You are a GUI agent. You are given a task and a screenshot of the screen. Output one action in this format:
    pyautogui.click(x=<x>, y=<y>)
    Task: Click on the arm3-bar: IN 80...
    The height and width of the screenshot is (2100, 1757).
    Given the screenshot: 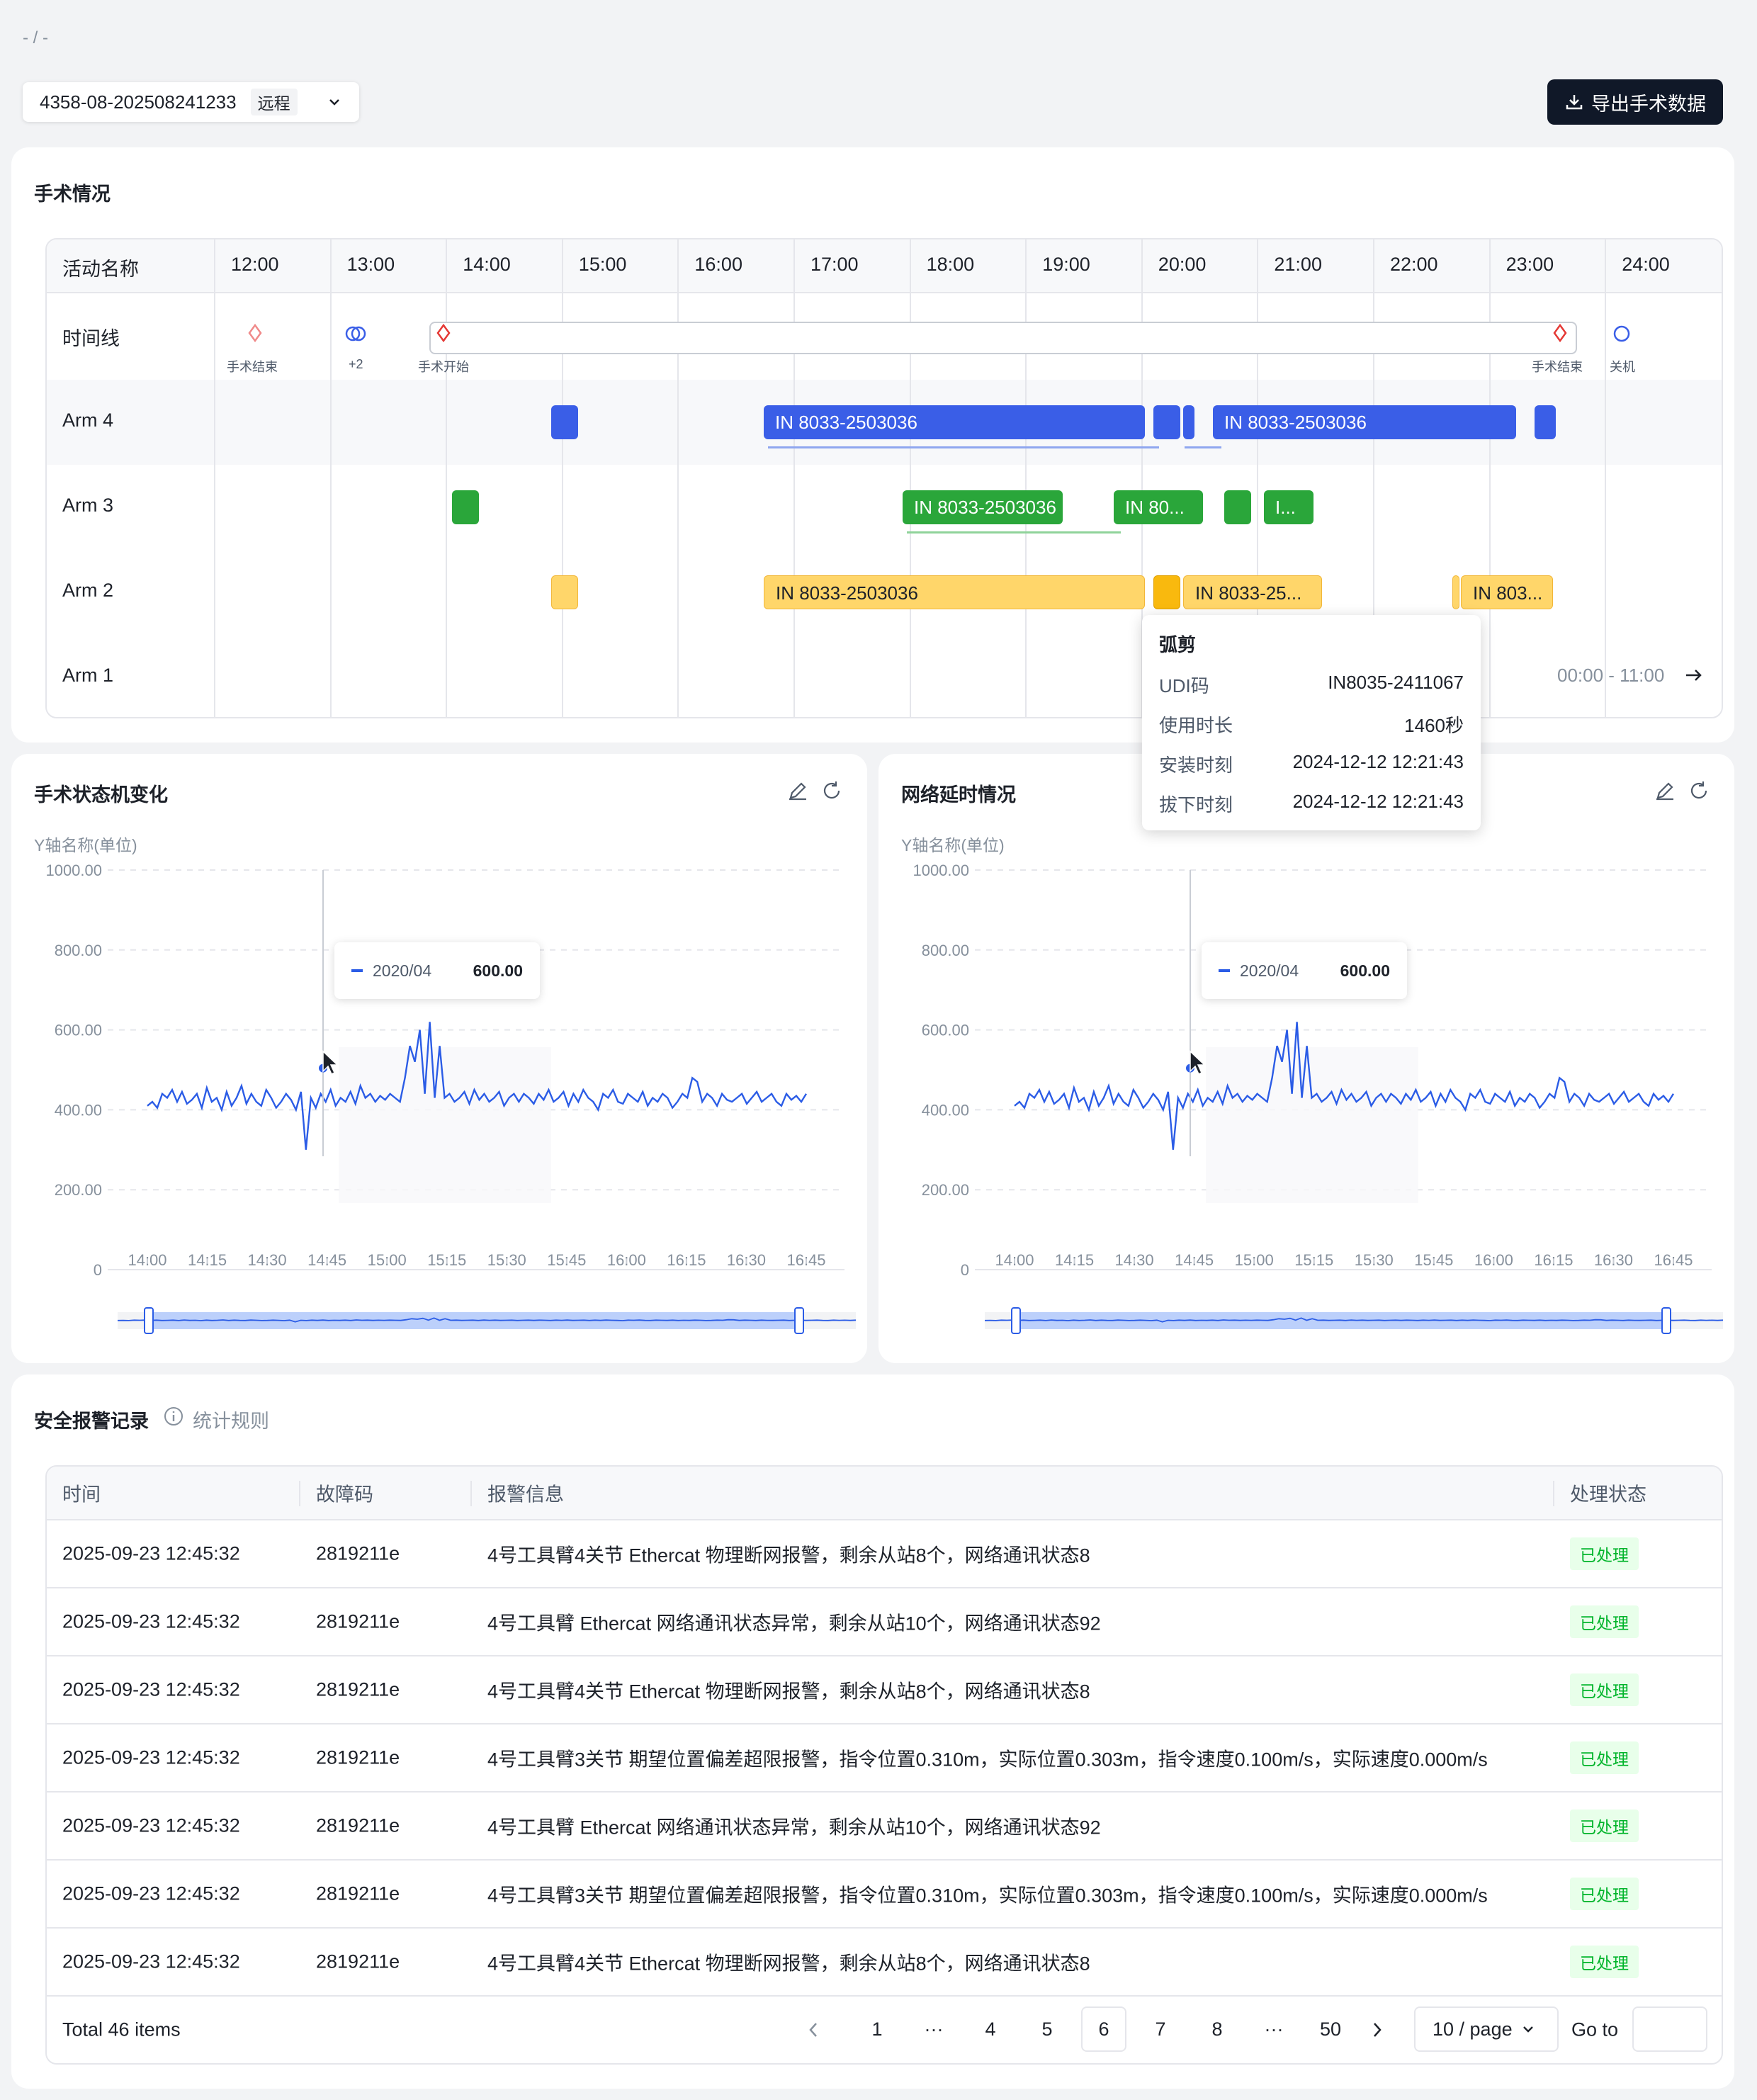 What is the action you would take?
    pyautogui.click(x=1158, y=507)
    